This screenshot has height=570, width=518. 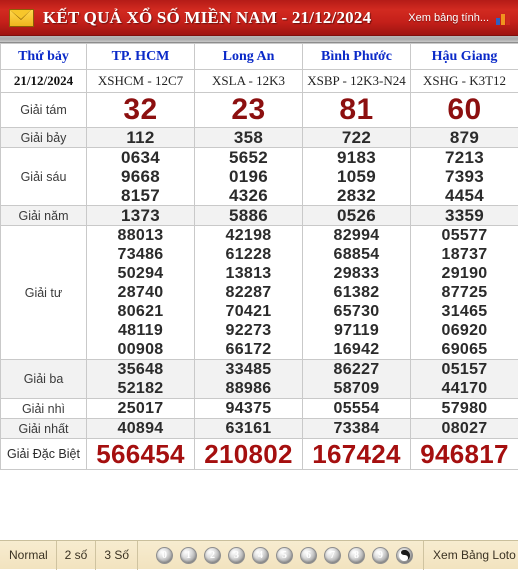 What do you see at coordinates (357, 254) in the screenshot?
I see `prize-number: 68854` at bounding box center [357, 254].